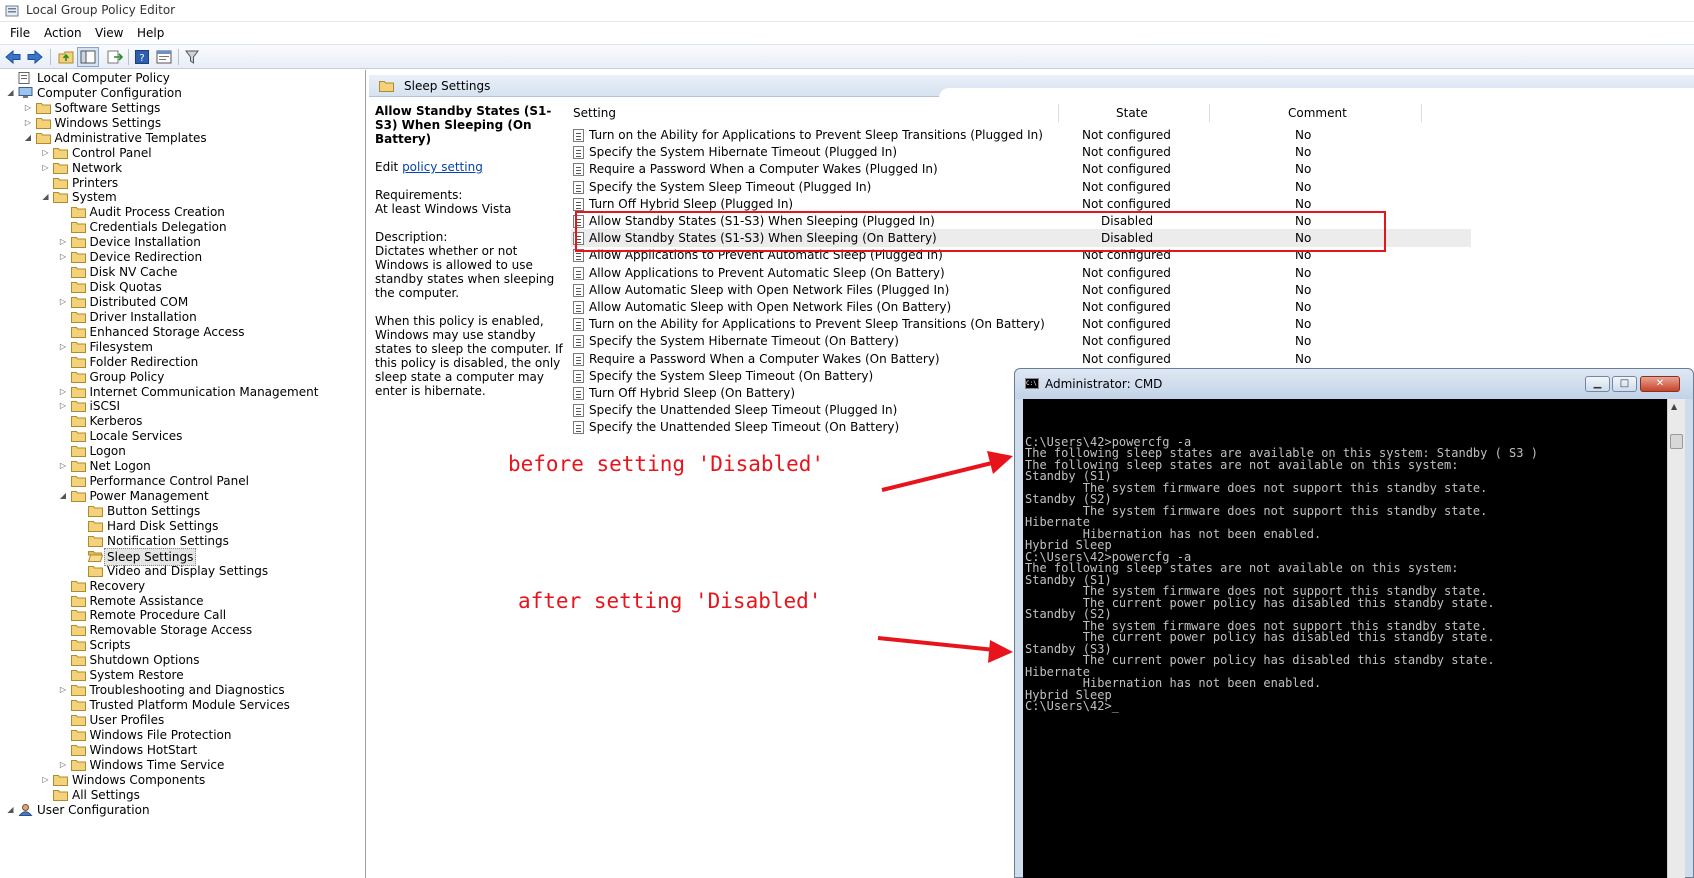  What do you see at coordinates (13, 57) in the screenshot?
I see `back-icon` at bounding box center [13, 57].